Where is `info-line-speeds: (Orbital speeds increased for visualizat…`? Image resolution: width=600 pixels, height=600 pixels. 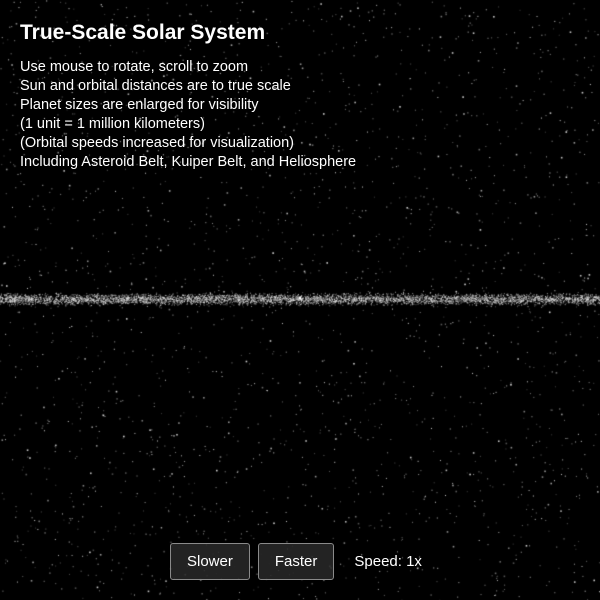 info-line-speeds: (Orbital speeds increased for visualizat… is located at coordinates (157, 143).